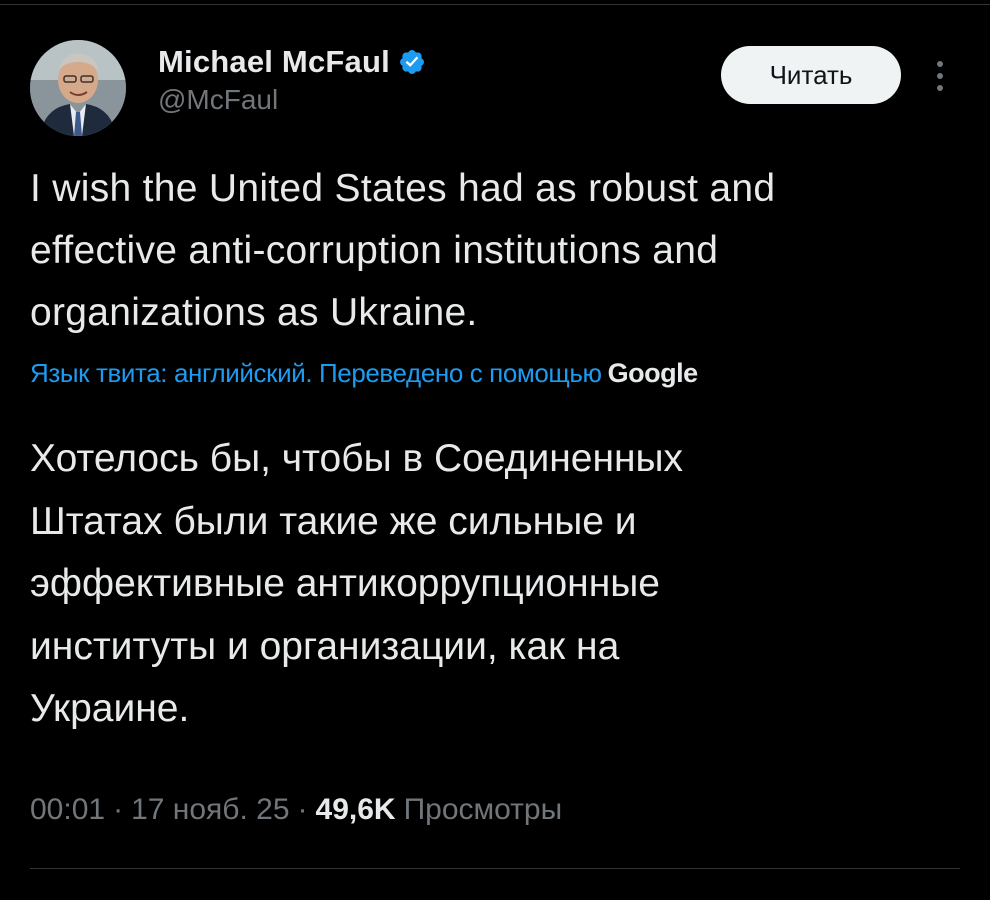 The height and width of the screenshot is (900, 990). What do you see at coordinates (296, 810) in the screenshot?
I see `tweet-meta: 00:01 · 17 нояб. 25 · 49,6K Просмотры` at bounding box center [296, 810].